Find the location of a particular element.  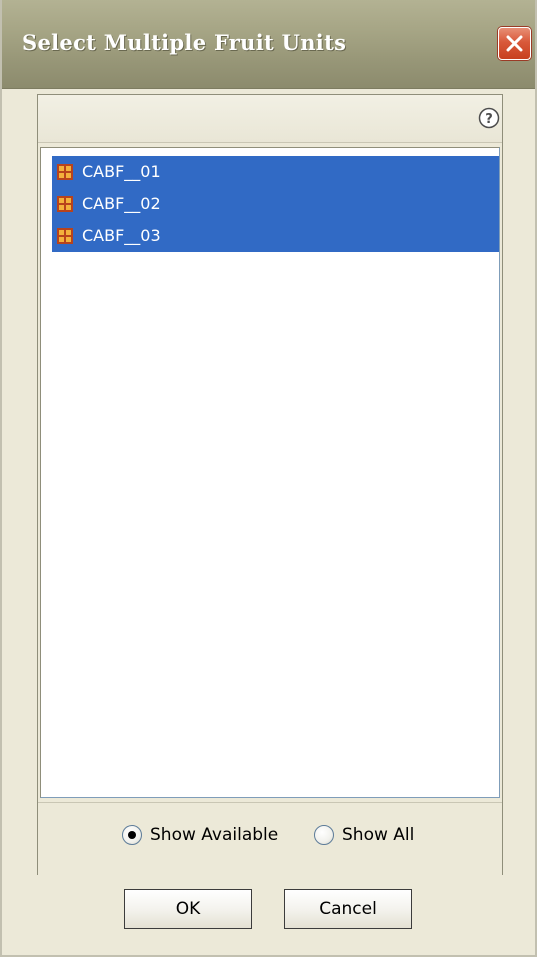

filter-bar: Show Available Show All is located at coordinates (270, 838).